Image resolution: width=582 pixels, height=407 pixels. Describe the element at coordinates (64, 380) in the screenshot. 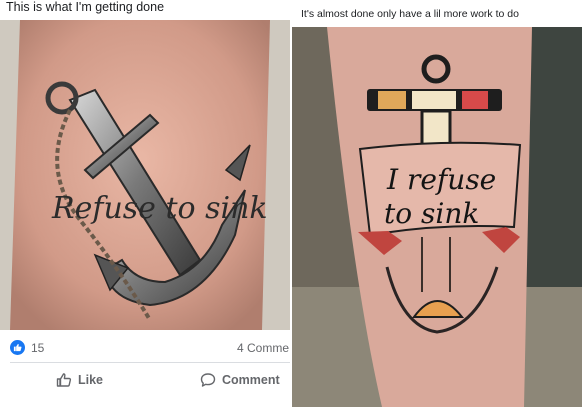

I see `thumbs-up-icon` at that location.